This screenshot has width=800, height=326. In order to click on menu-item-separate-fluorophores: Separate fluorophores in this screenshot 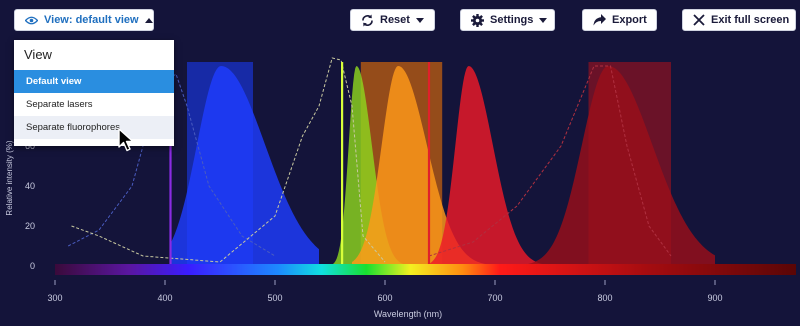, I will do `click(94, 127)`.